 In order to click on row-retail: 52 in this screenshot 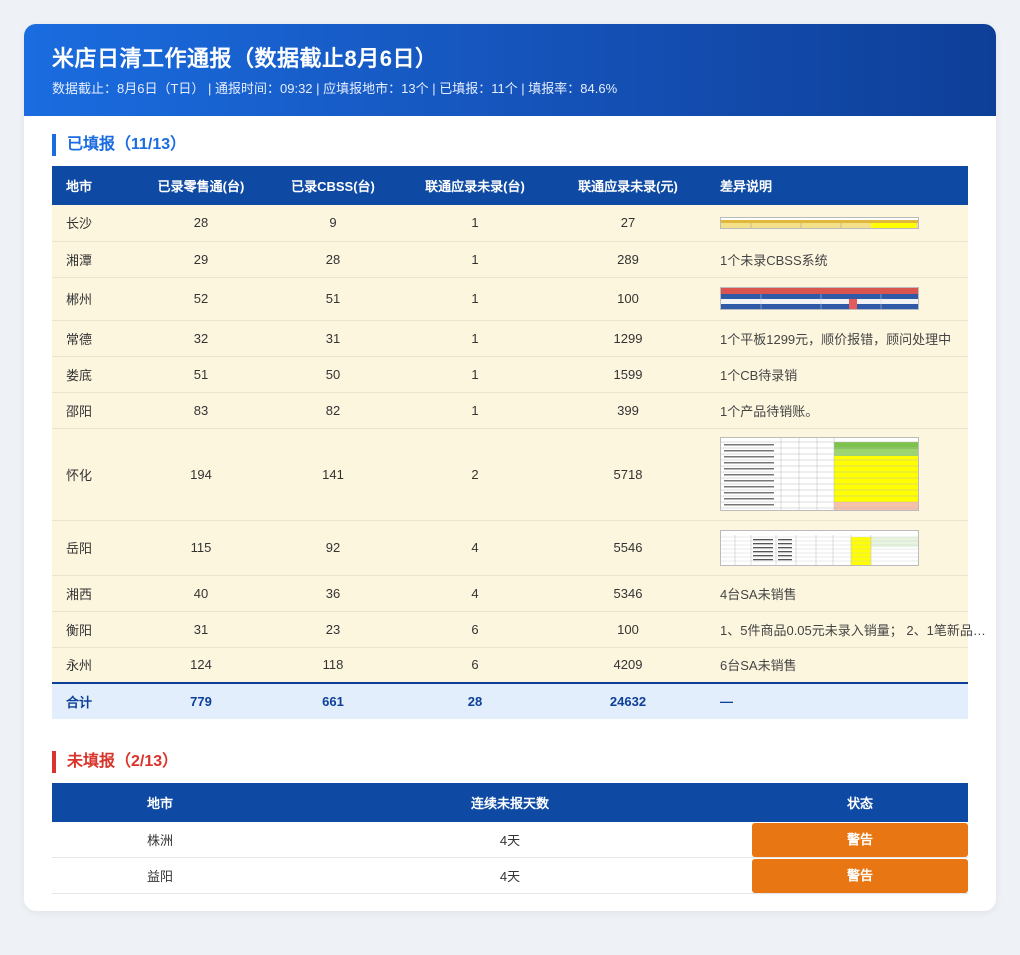, I will do `click(201, 299)`.